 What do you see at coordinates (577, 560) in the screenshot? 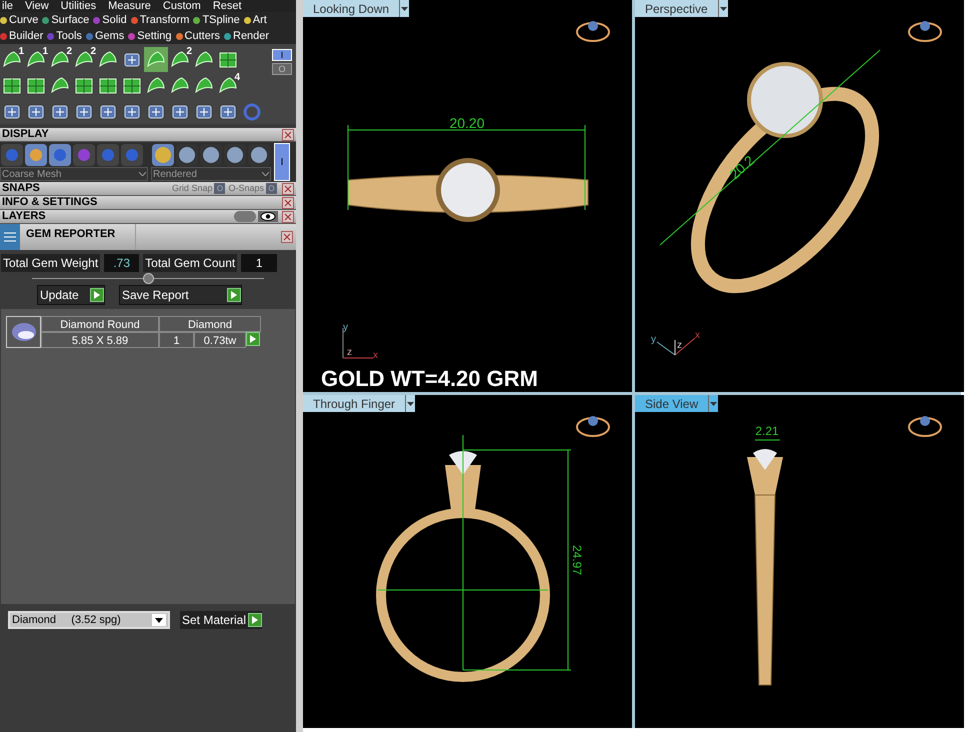
I see `dimension-label: 24.97` at bounding box center [577, 560].